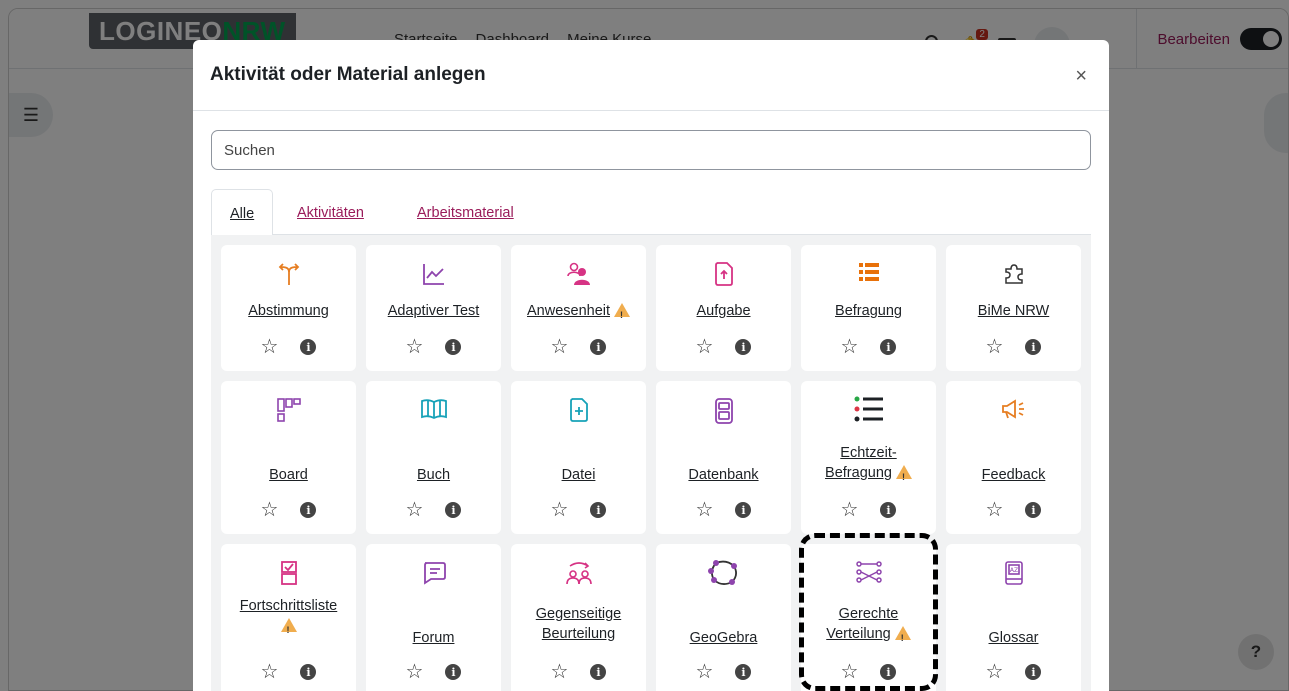 This screenshot has width=1289, height=691. Describe the element at coordinates (288, 457) in the screenshot. I see `activity-card-board: Board ☆ i` at that location.